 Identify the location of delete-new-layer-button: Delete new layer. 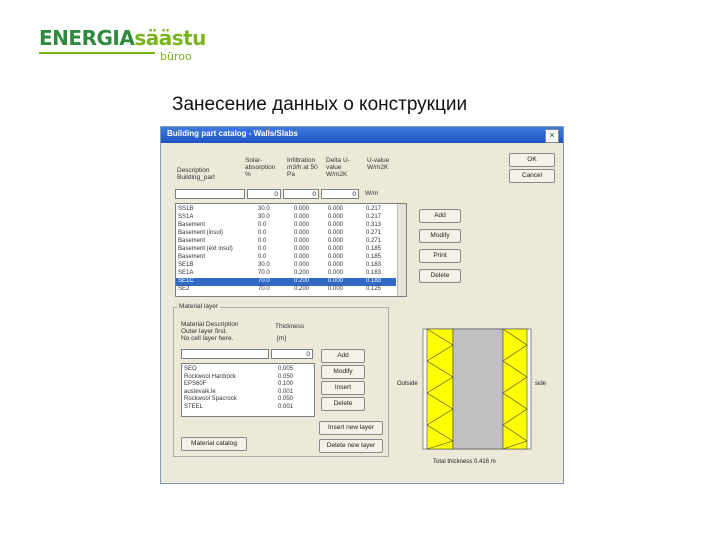
(351, 446).